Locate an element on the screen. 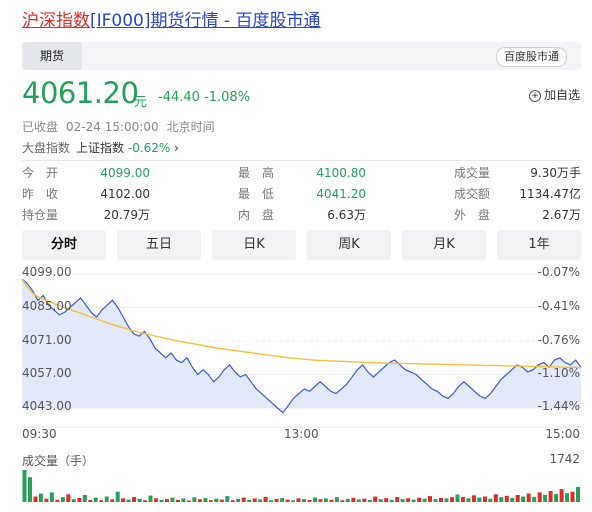  stat-value: 20.79万 is located at coordinates (126, 215).